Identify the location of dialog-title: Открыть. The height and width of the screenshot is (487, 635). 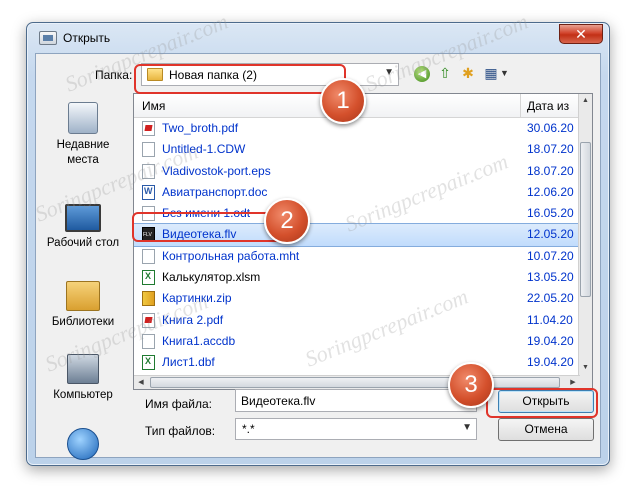
(87, 38).